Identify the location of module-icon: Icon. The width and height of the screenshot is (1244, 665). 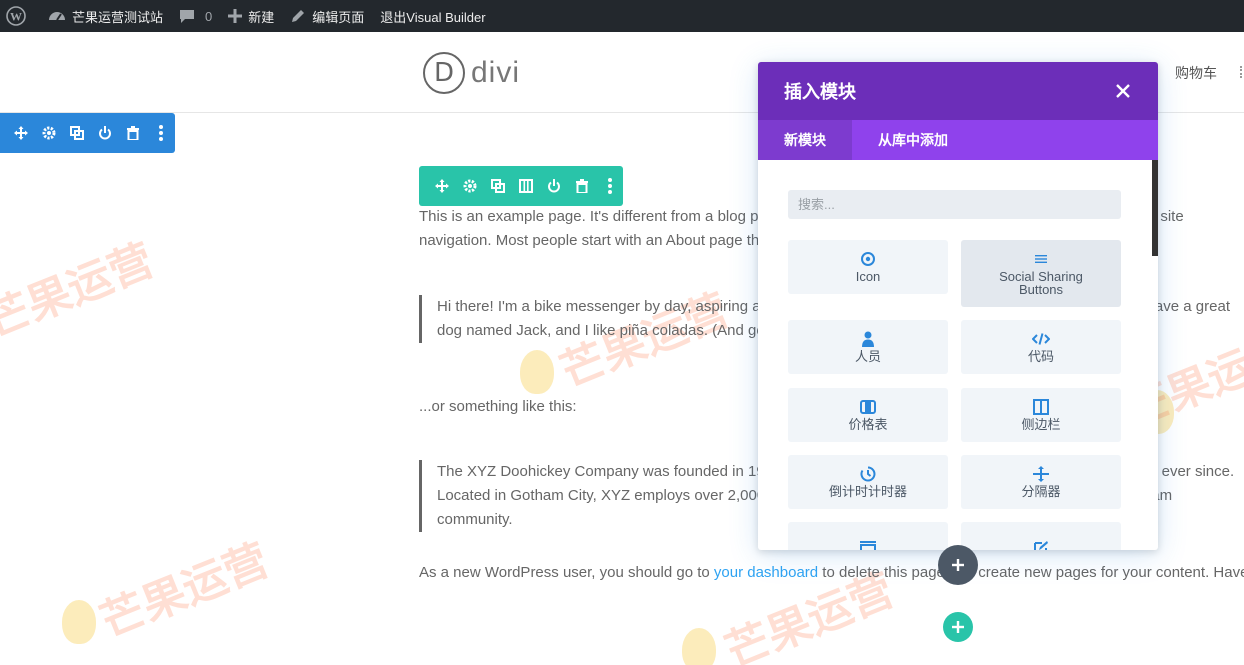
(868, 267).